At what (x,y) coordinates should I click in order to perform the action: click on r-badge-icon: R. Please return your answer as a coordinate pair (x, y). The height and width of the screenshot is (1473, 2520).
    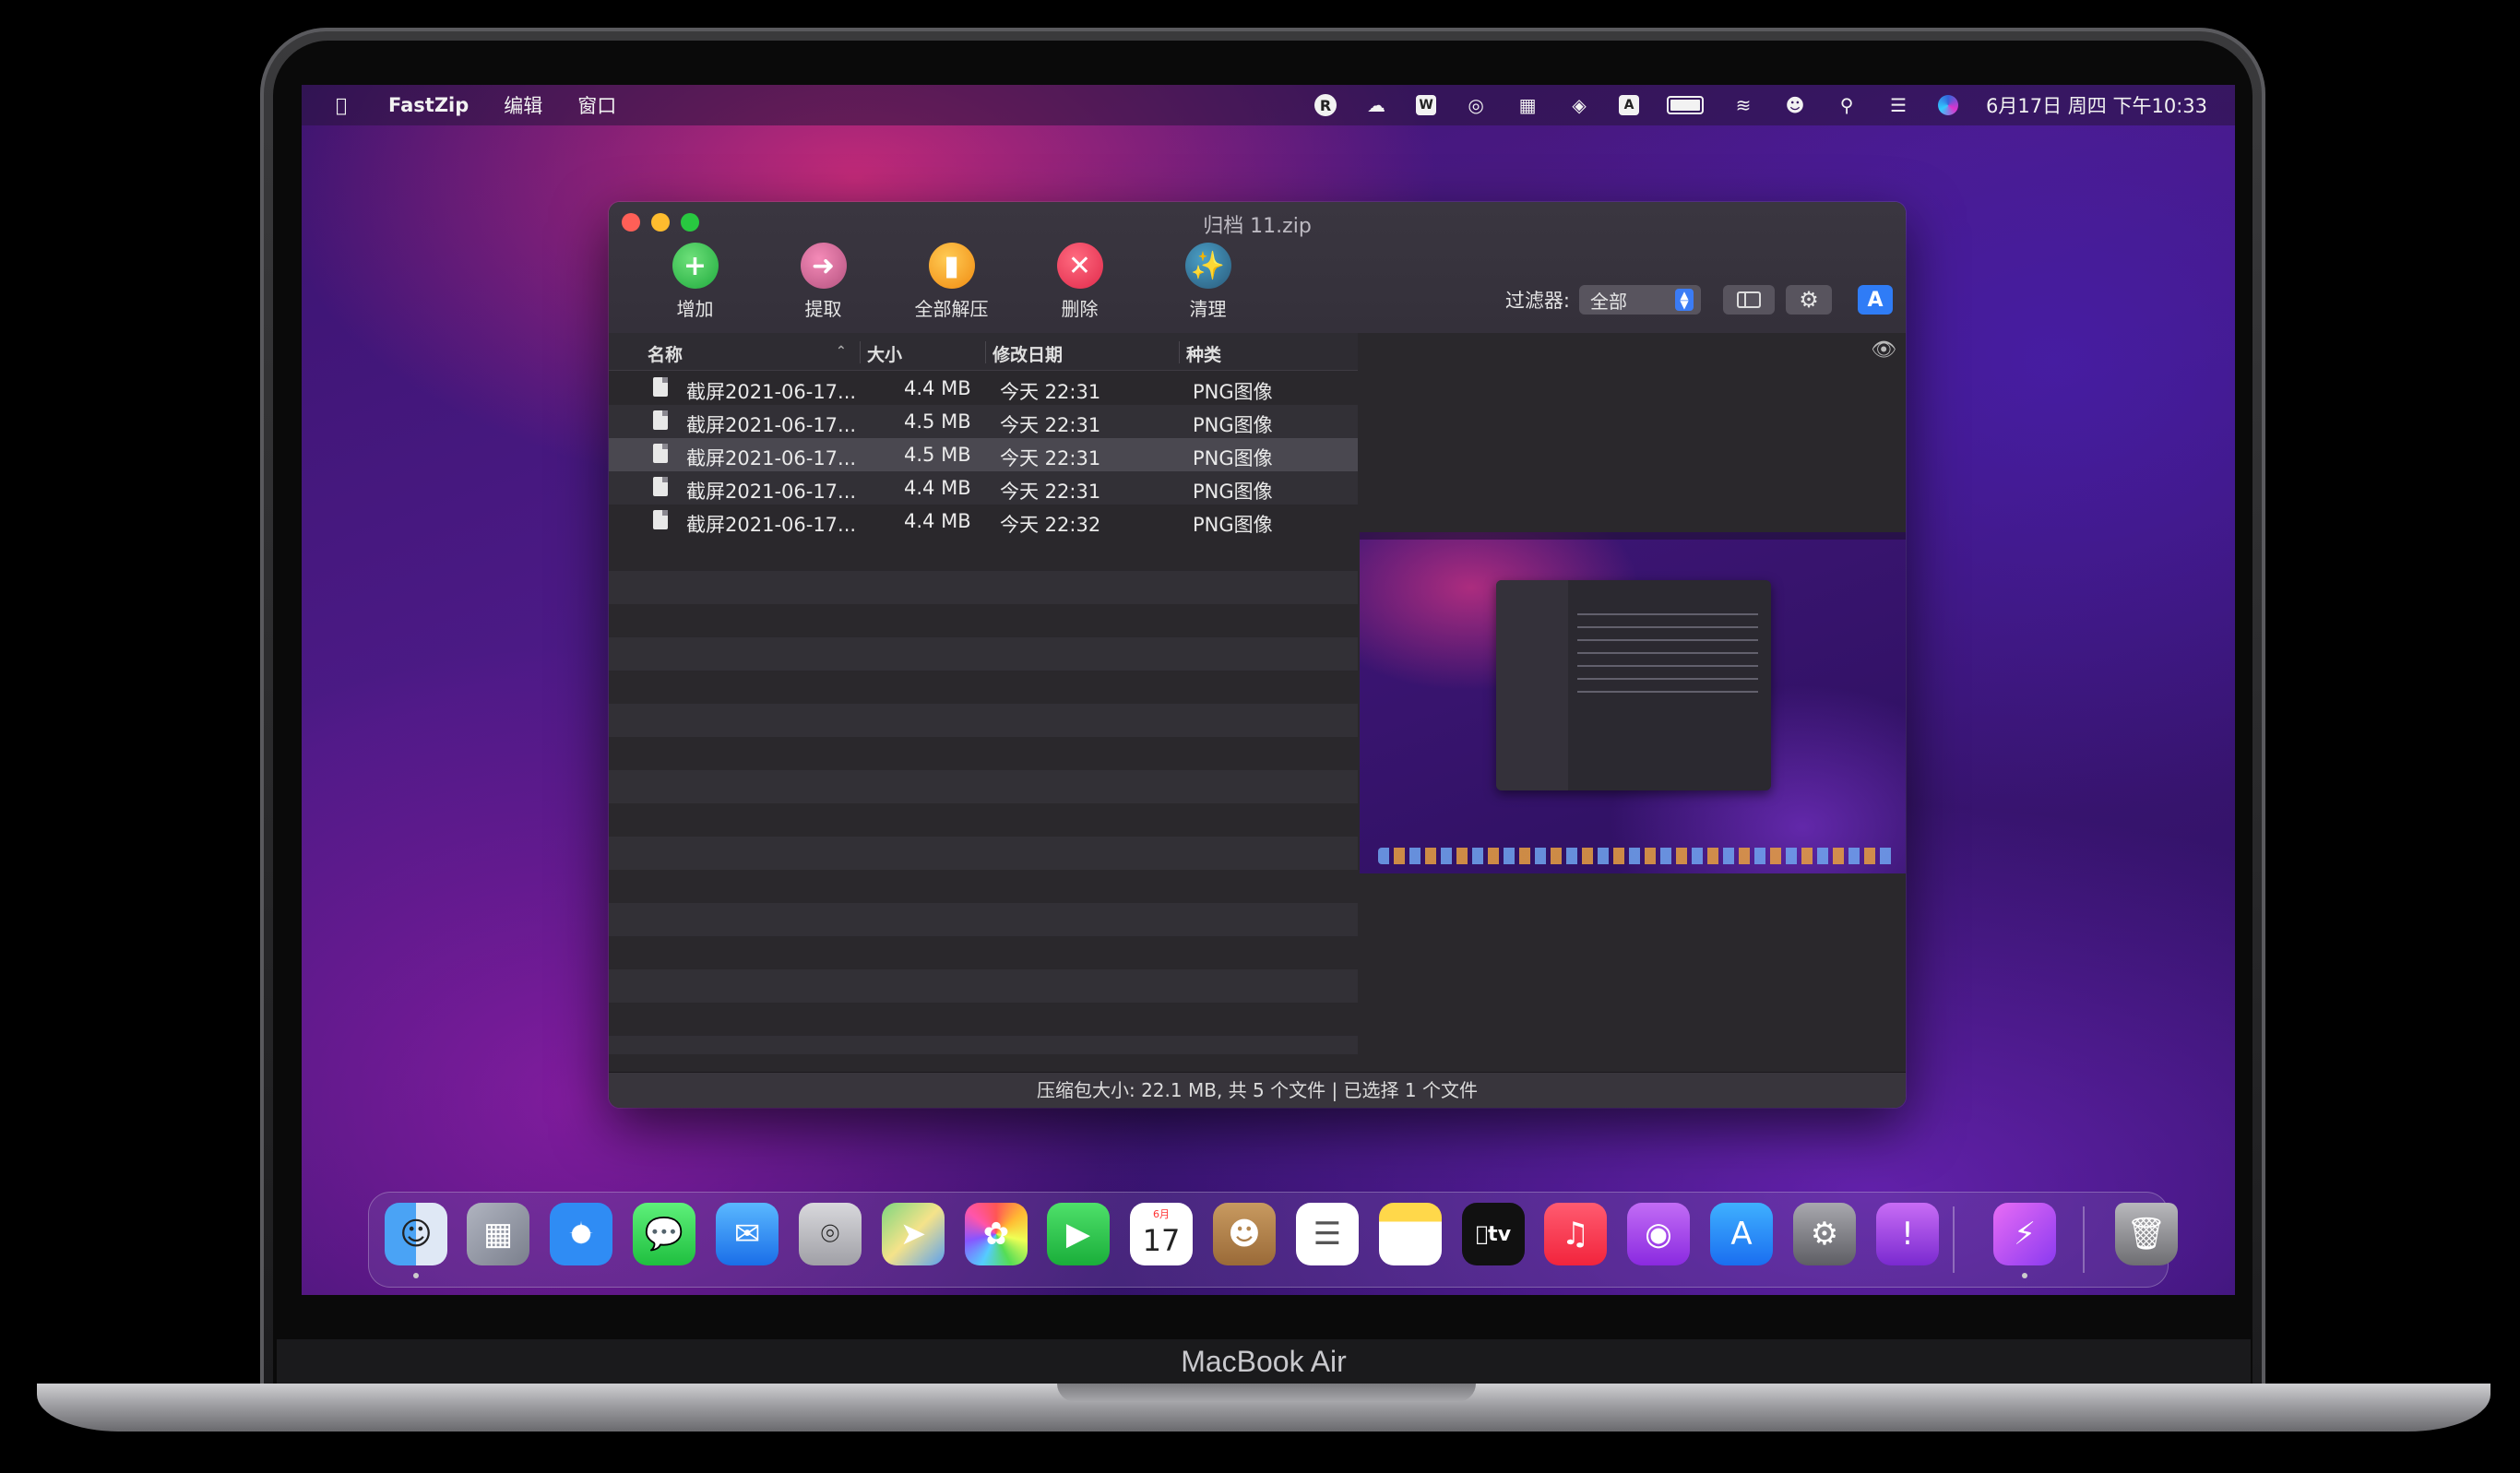
    Looking at the image, I should click on (1325, 105).